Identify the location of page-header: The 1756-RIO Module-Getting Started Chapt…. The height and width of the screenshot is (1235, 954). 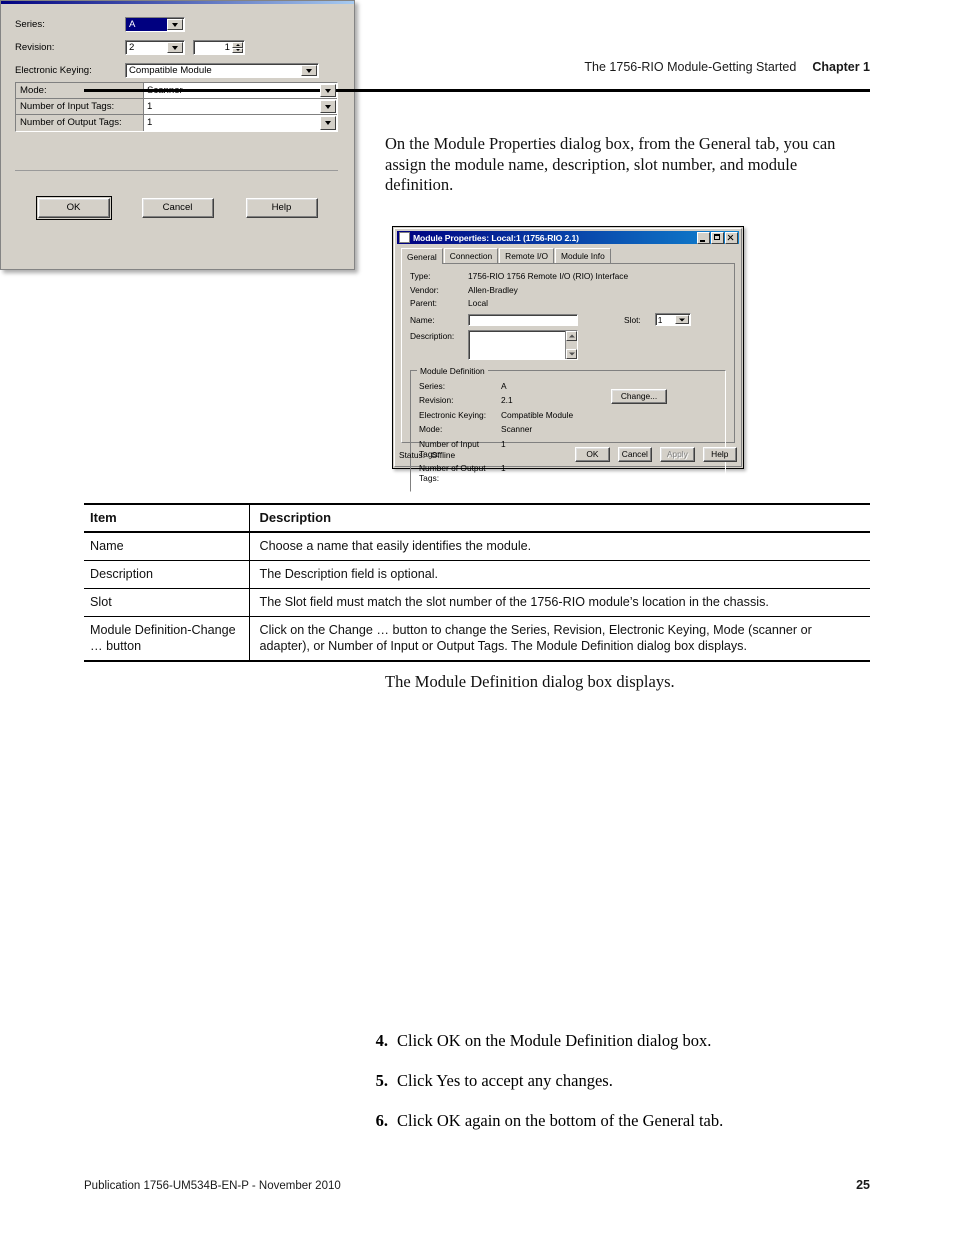
(477, 67).